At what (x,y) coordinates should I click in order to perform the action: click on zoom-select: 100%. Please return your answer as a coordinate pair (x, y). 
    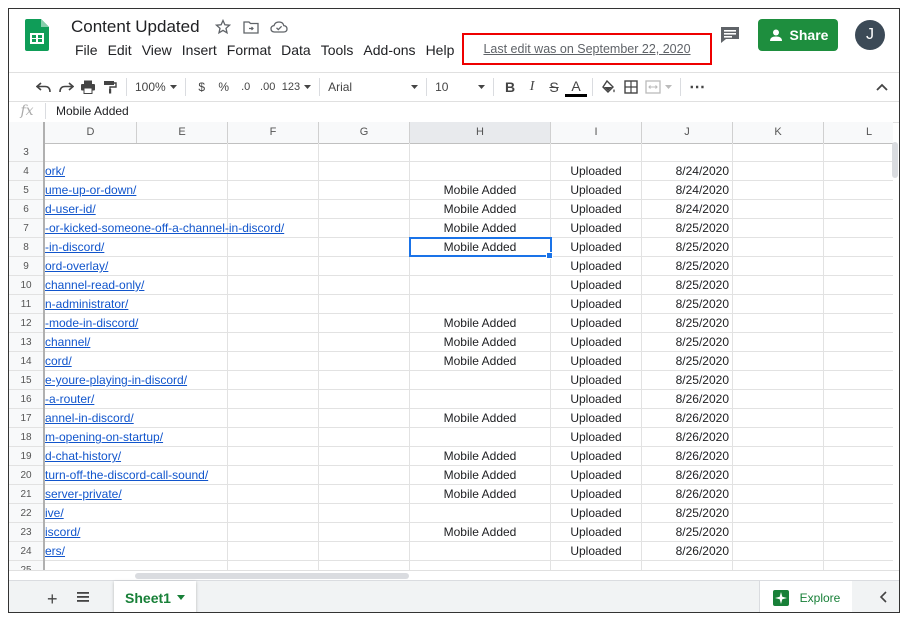
    Looking at the image, I should click on (156, 87).